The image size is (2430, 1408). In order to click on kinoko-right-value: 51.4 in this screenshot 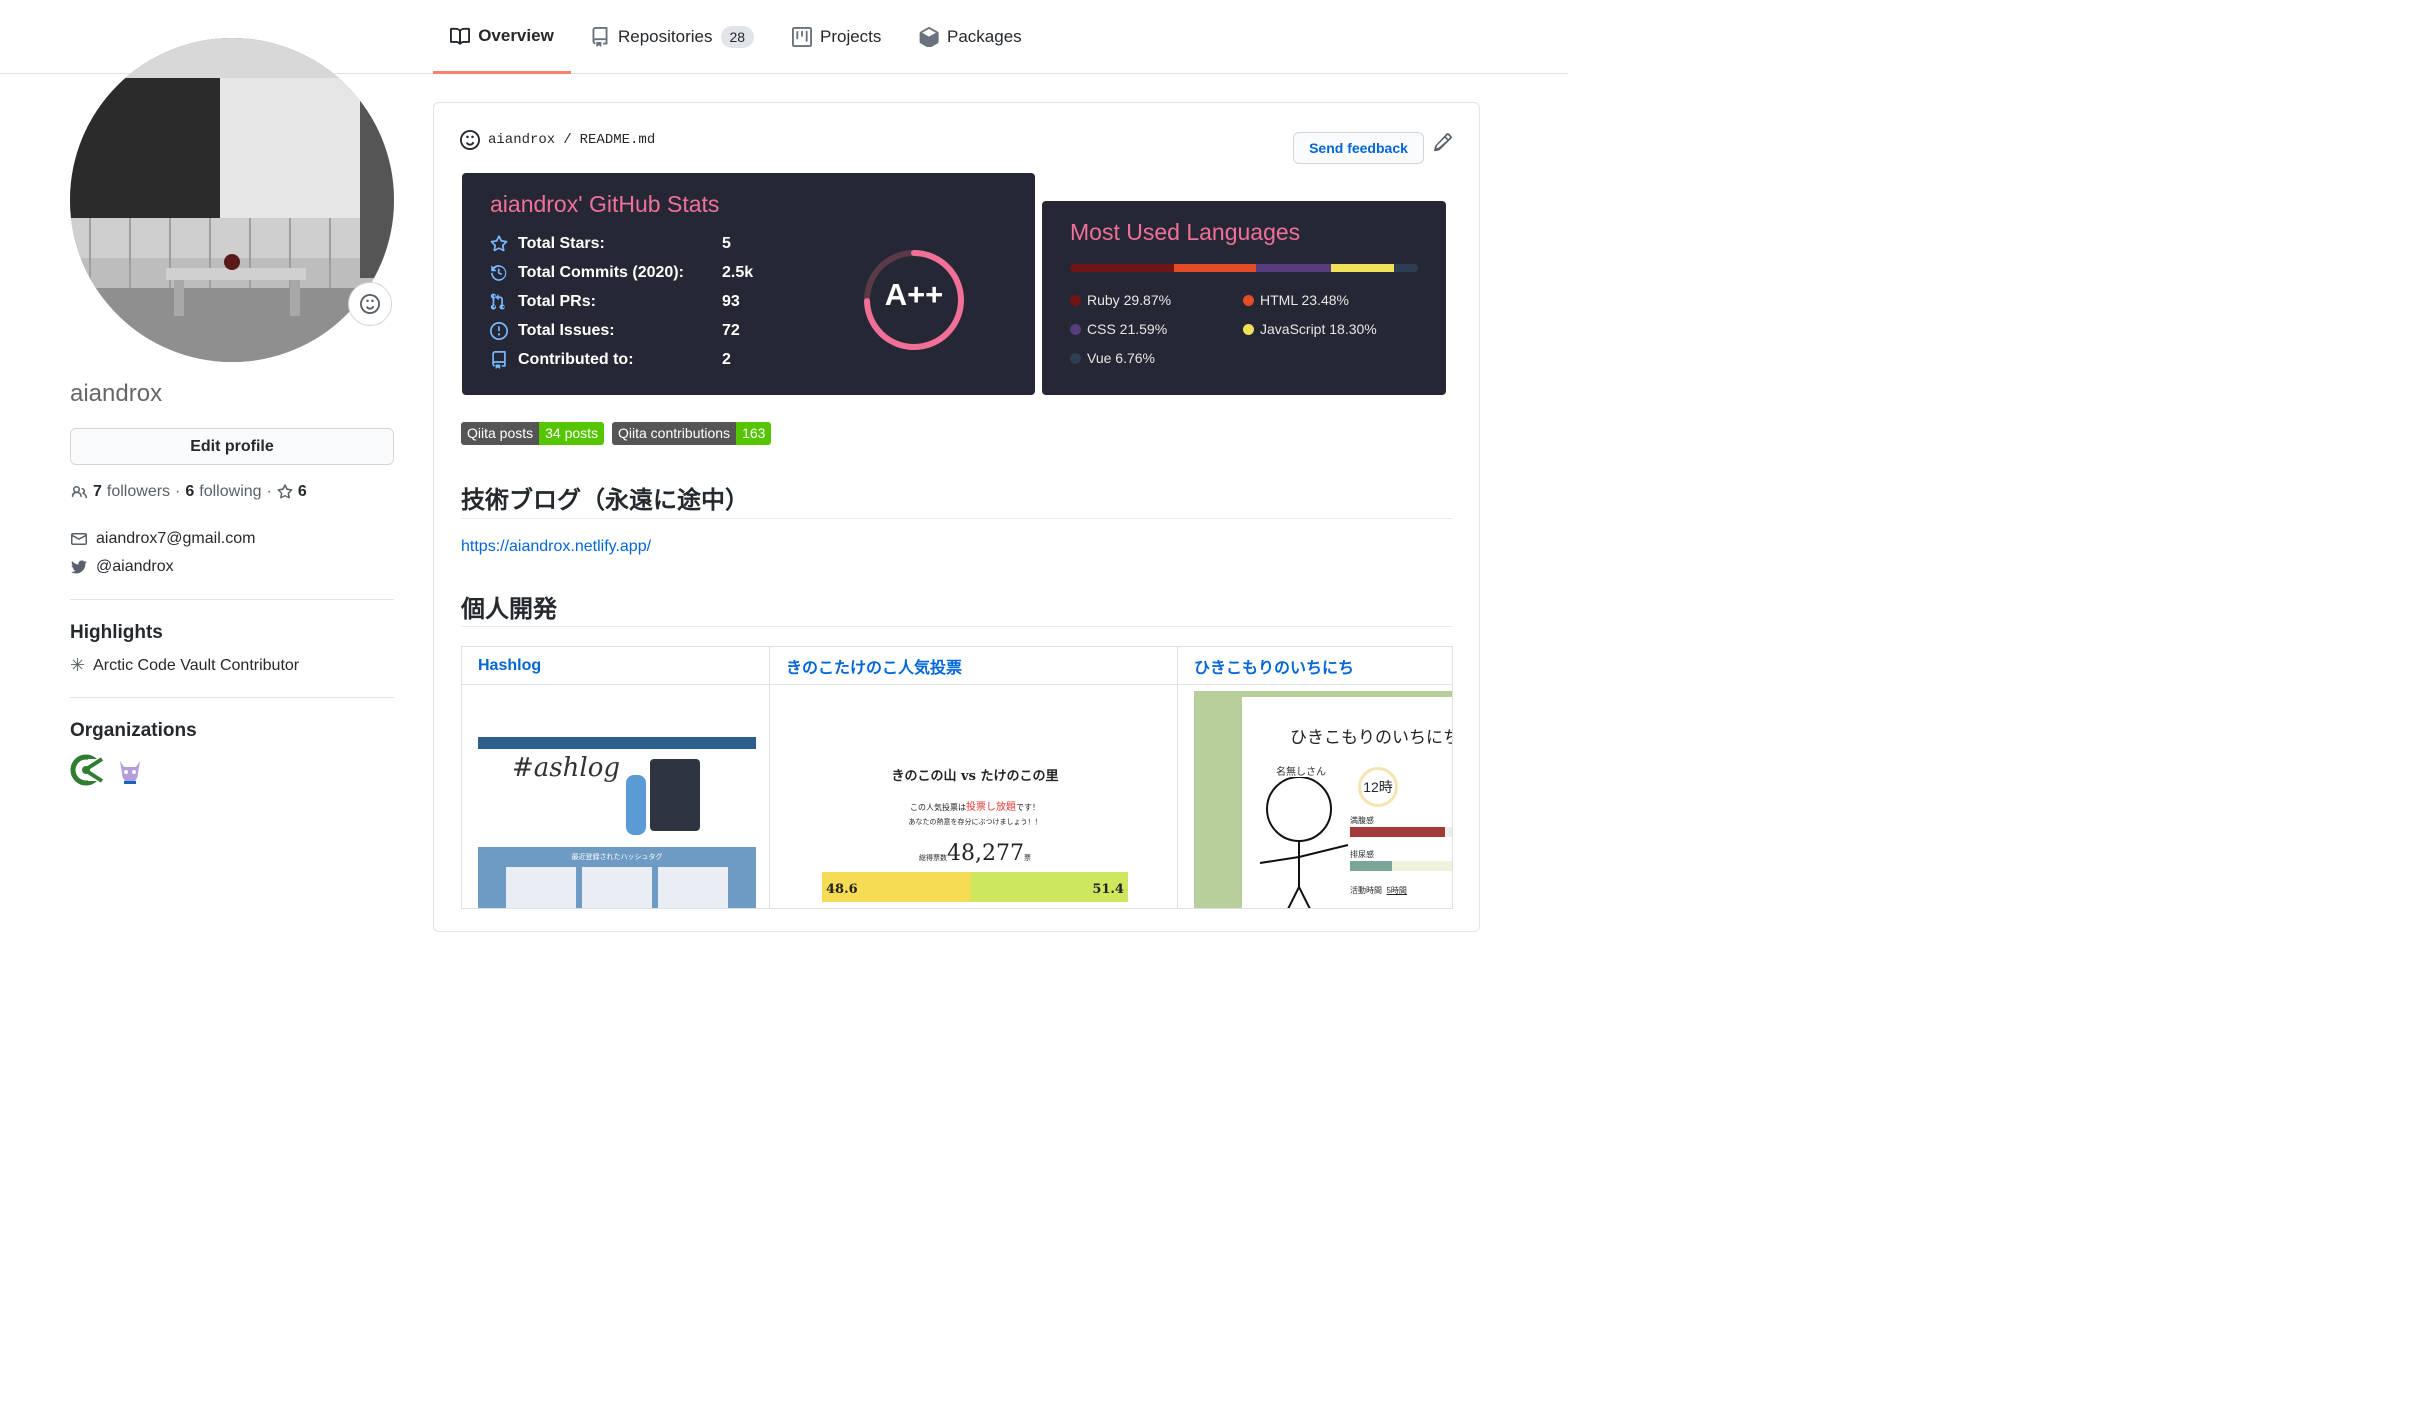, I will do `click(1049, 887)`.